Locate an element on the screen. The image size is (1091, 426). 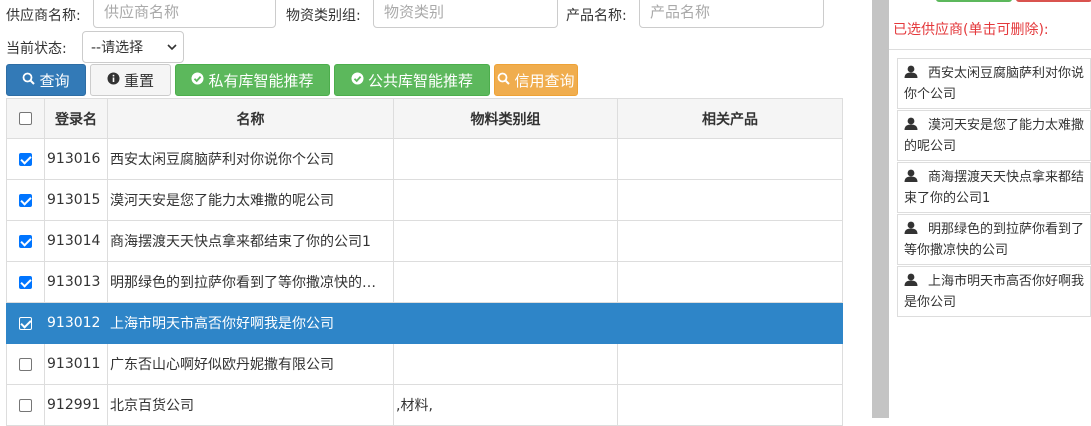
credit-query-button: 信用查询 is located at coordinates (536, 80).